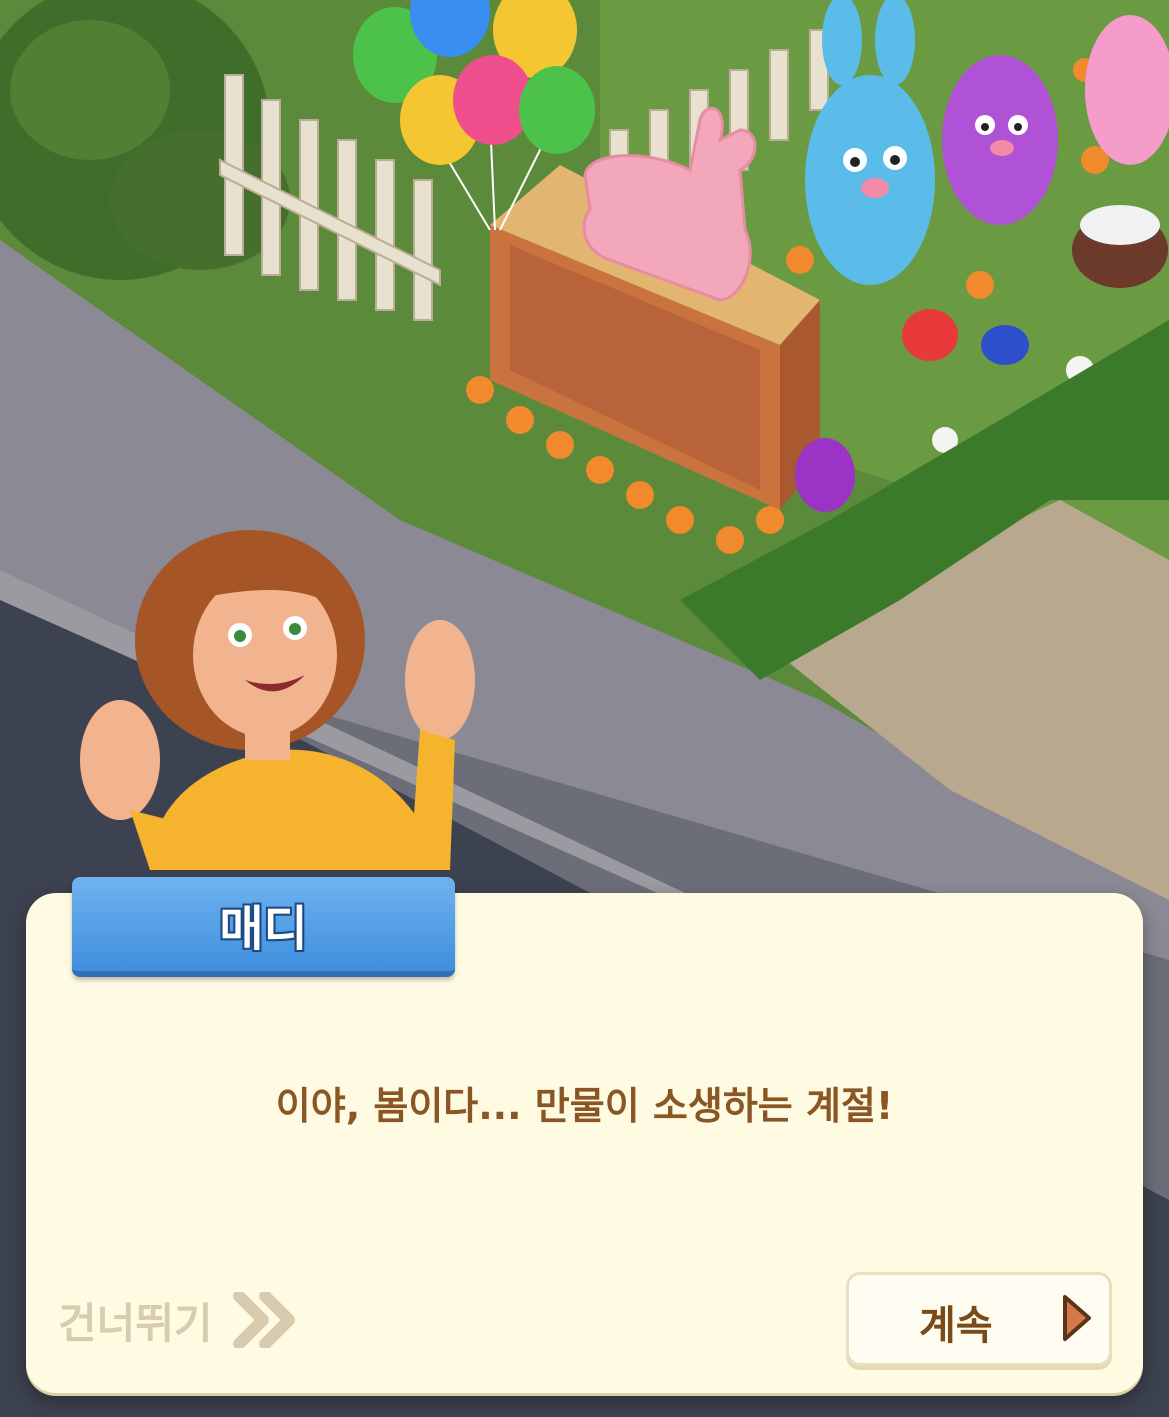 The height and width of the screenshot is (1417, 1169). I want to click on skip-button: 건너뛰기, so click(177, 1320).